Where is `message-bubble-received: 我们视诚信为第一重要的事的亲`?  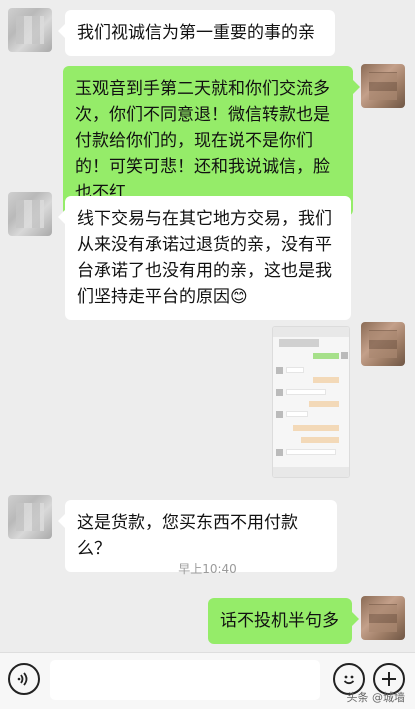 message-bubble-received: 我们视诚信为第一重要的事的亲 is located at coordinates (196, 33).